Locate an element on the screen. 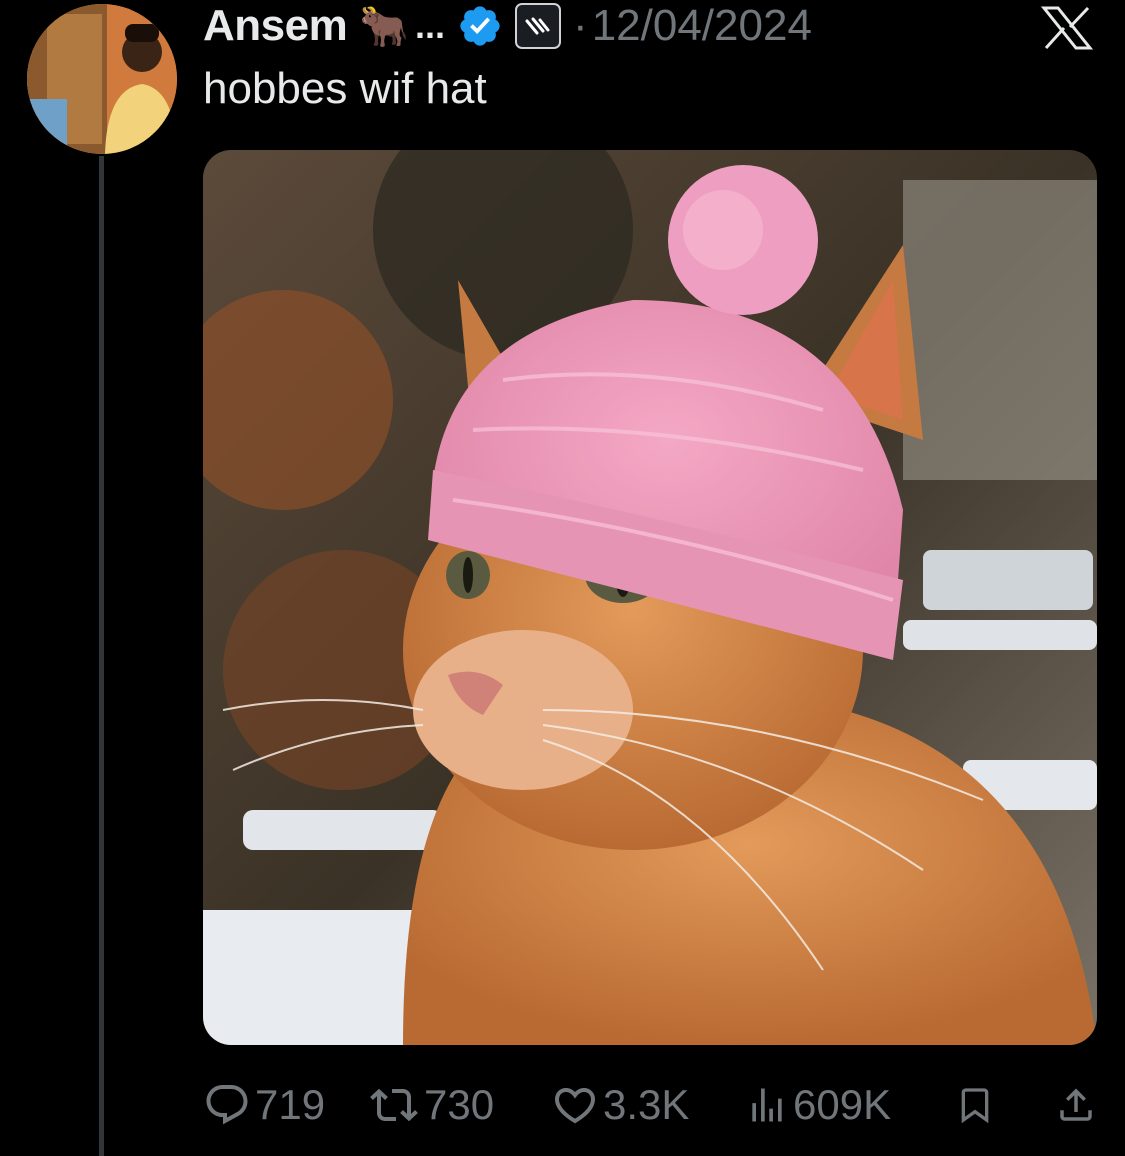 Image resolution: width=1125 pixels, height=1156 pixels. author-emoji: 🐂 is located at coordinates (384, 26).